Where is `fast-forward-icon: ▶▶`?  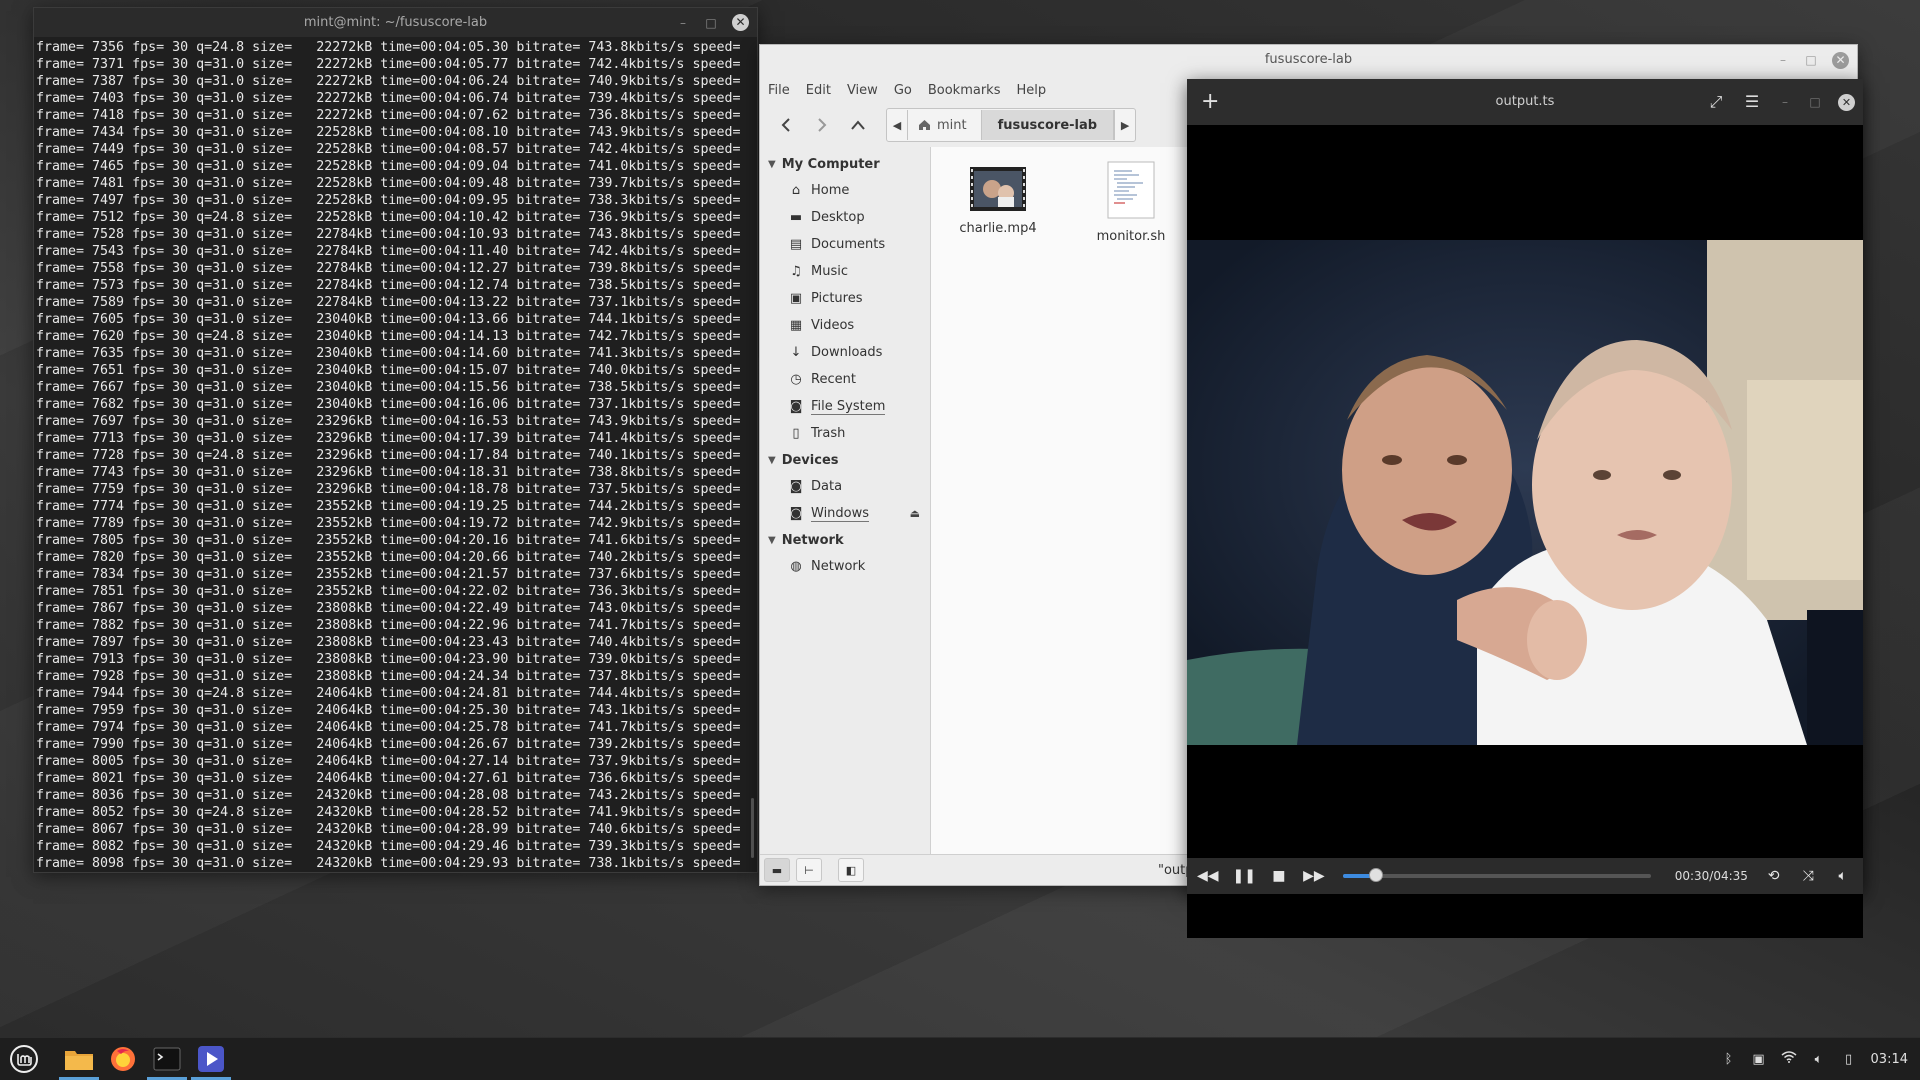
fast-forward-icon: ▶▶ is located at coordinates (1314, 876).